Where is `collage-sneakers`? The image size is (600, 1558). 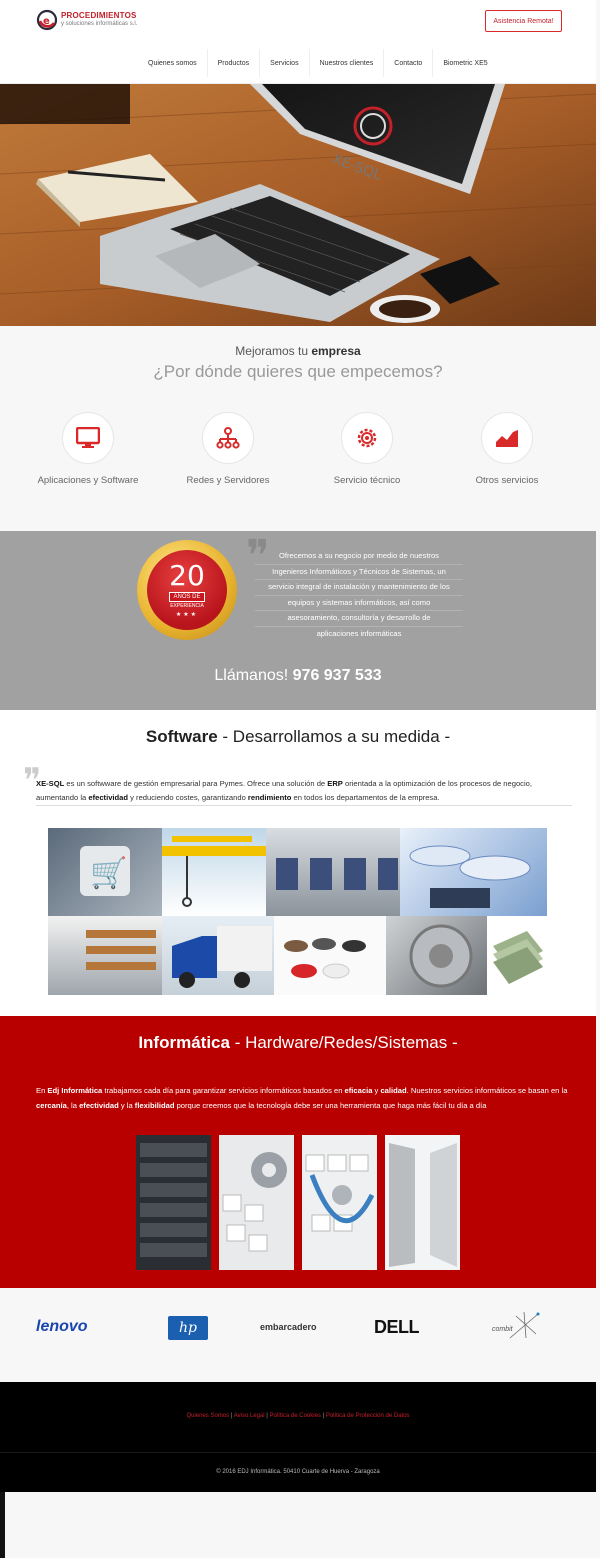
collage-sneakers is located at coordinates (330, 955).